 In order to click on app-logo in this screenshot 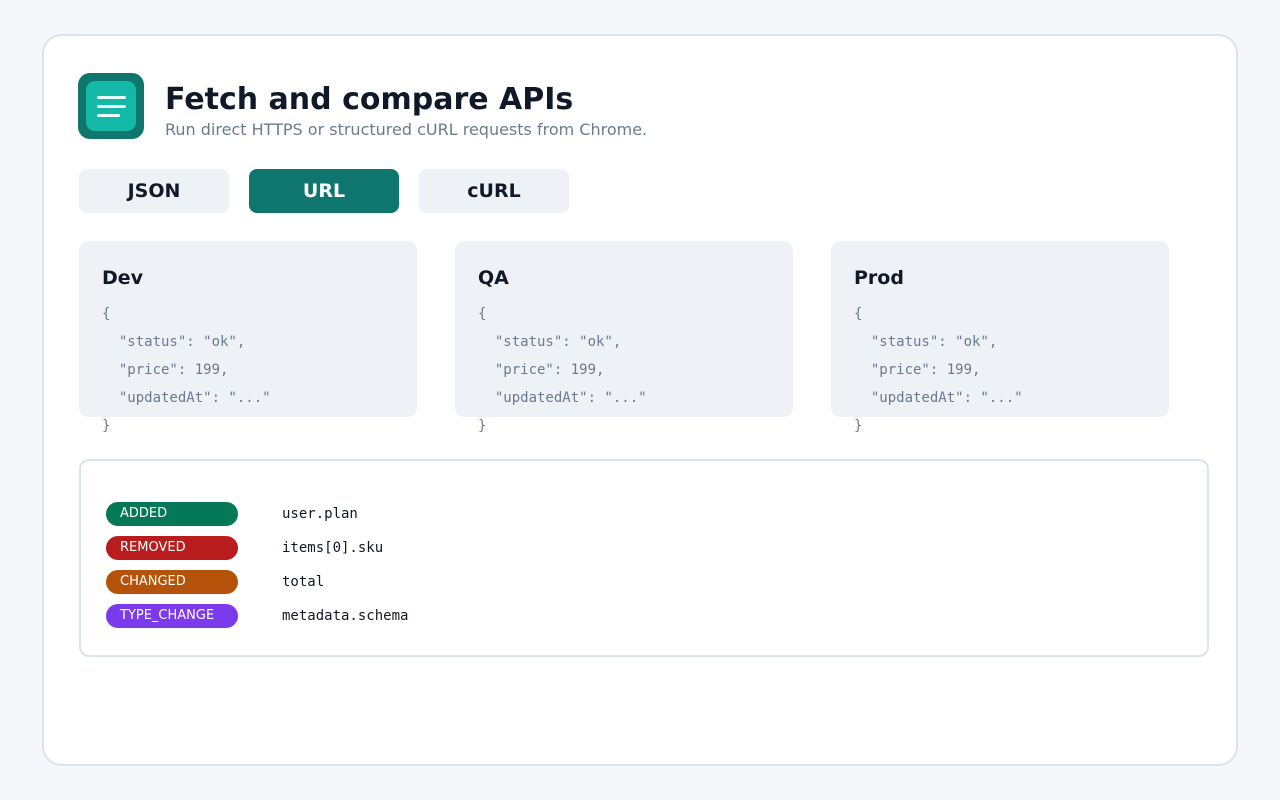, I will do `click(111, 106)`.